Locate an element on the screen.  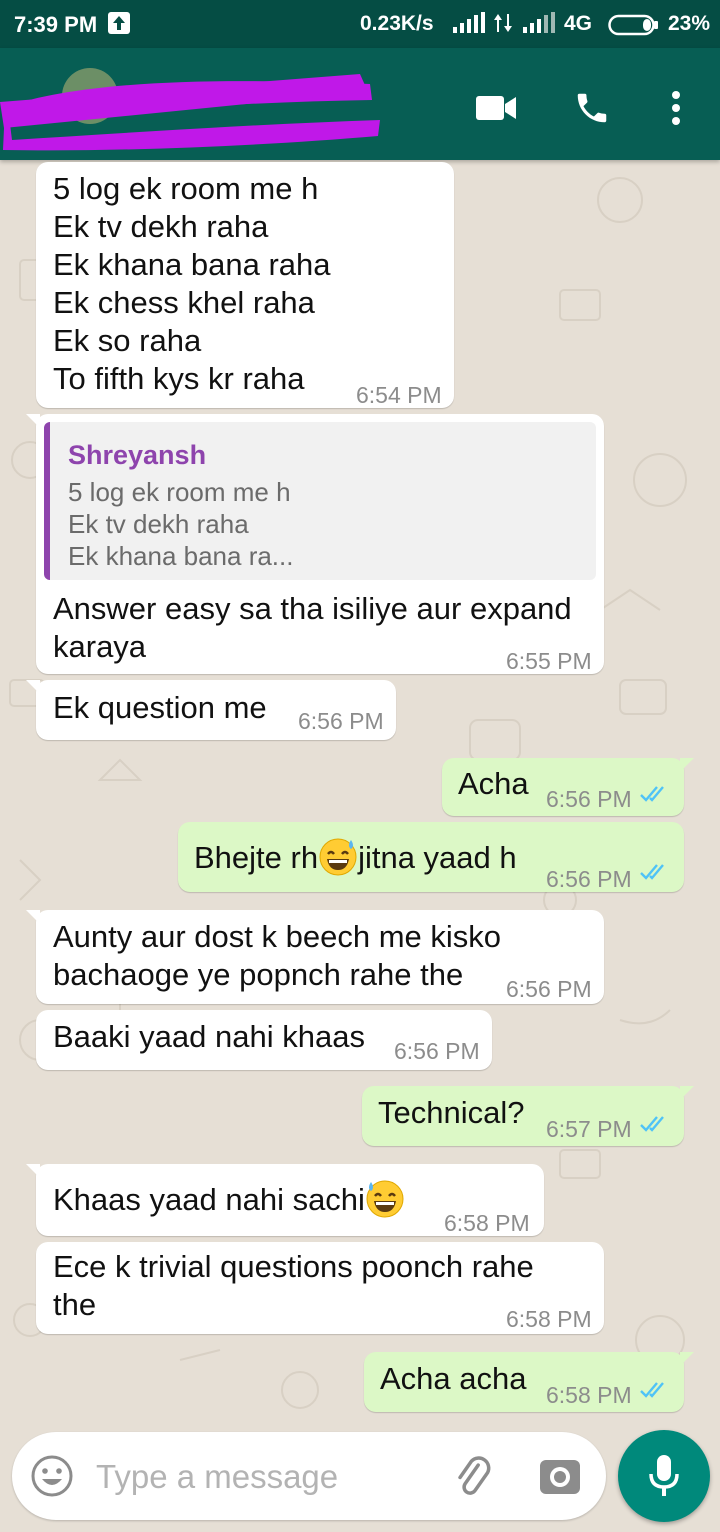
message-text: Bhejte rh jitna yaad h is located at coordinates (355, 856).